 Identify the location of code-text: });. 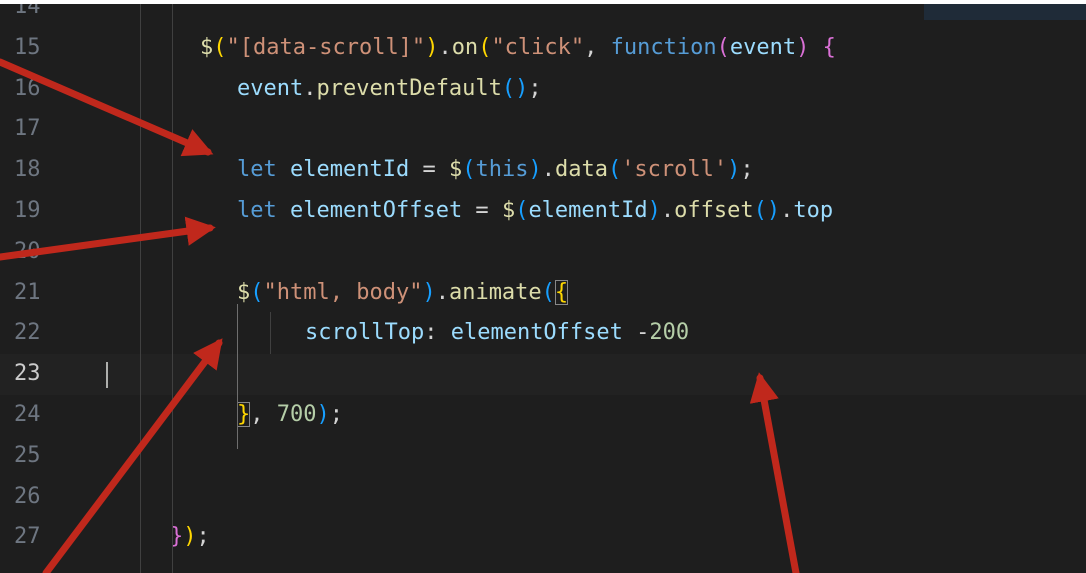
(190, 537).